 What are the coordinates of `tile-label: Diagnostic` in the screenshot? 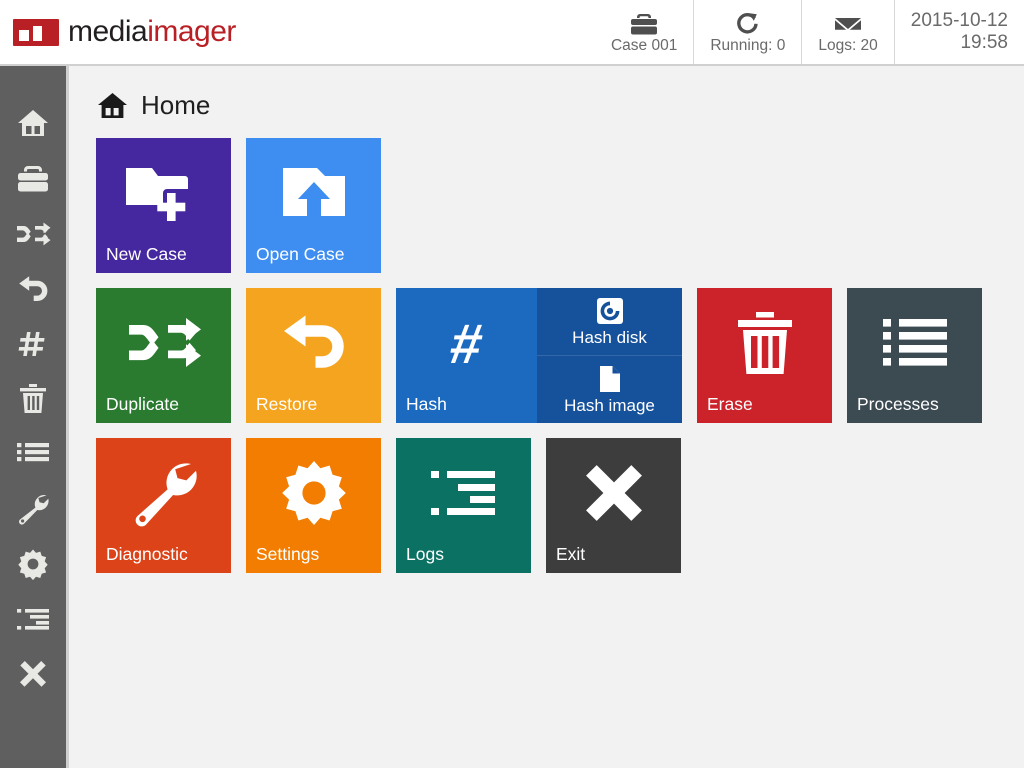 It's located at (147, 554).